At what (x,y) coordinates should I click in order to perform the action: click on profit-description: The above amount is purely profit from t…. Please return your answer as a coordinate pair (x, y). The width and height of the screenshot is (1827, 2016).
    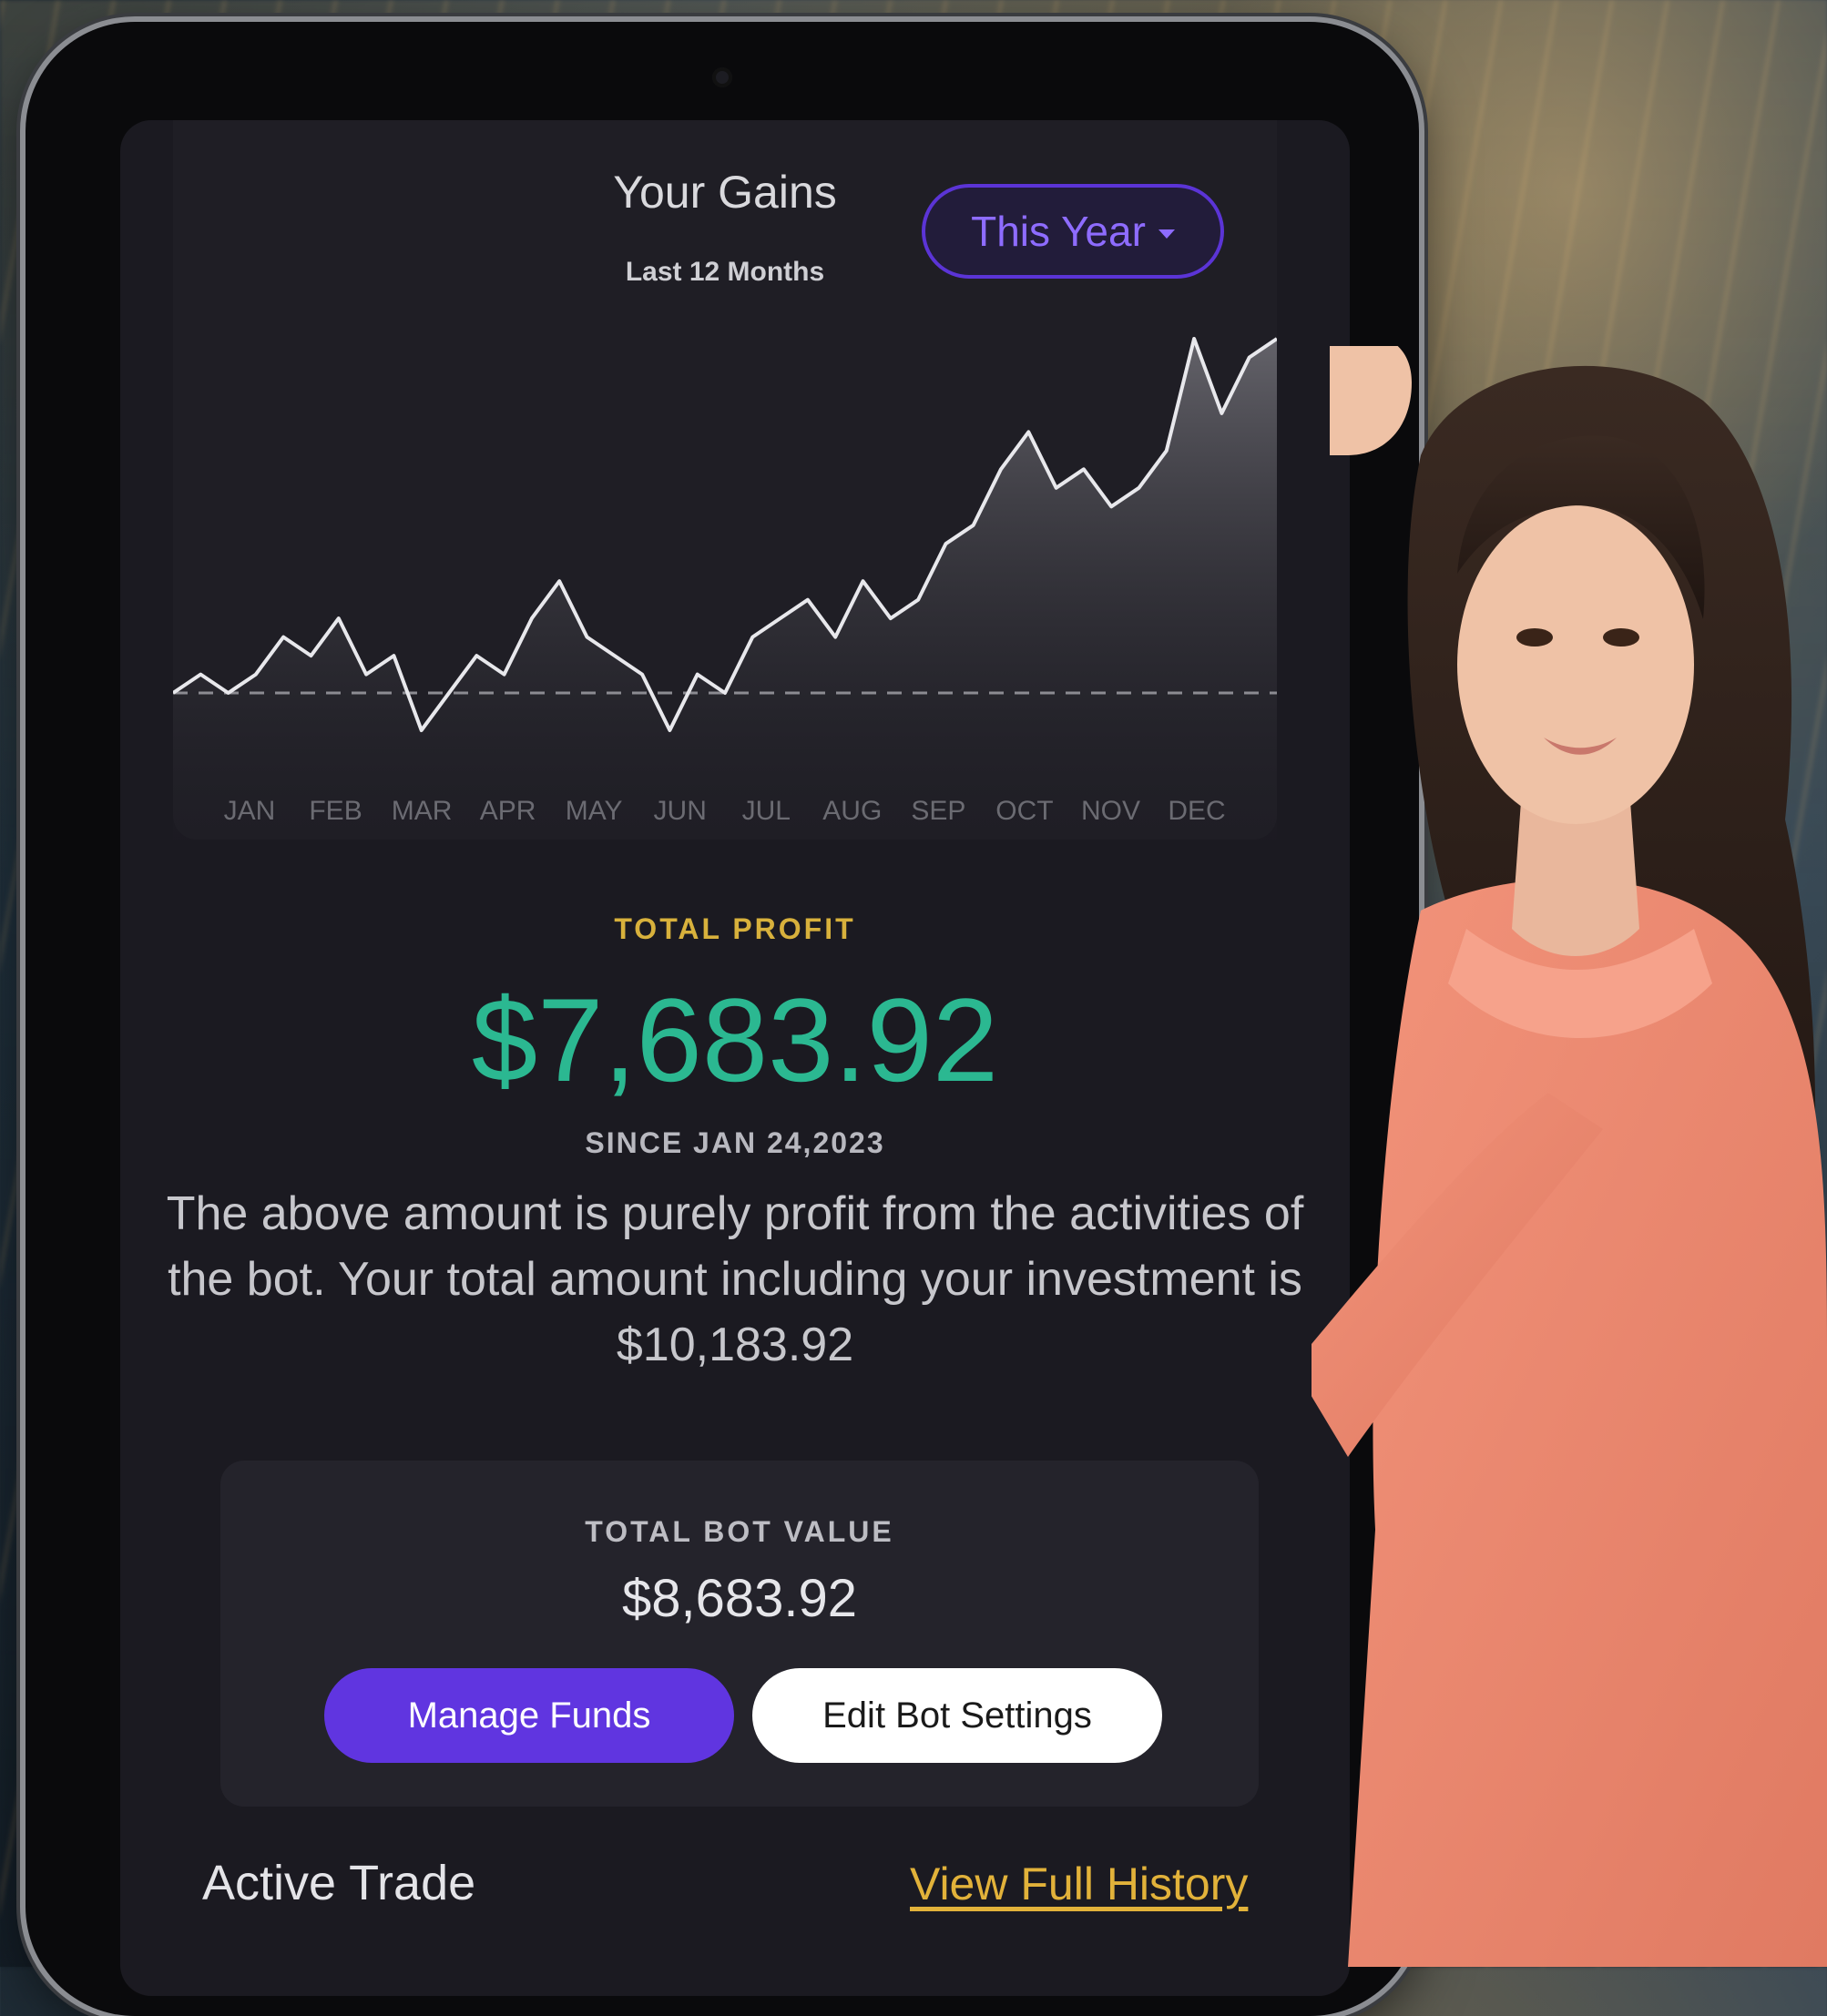
    Looking at the image, I should click on (735, 1279).